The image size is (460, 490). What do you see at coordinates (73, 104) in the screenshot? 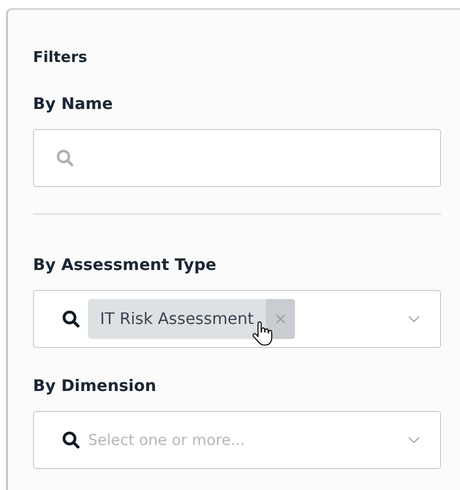
I see `field-label: By Name` at bounding box center [73, 104].